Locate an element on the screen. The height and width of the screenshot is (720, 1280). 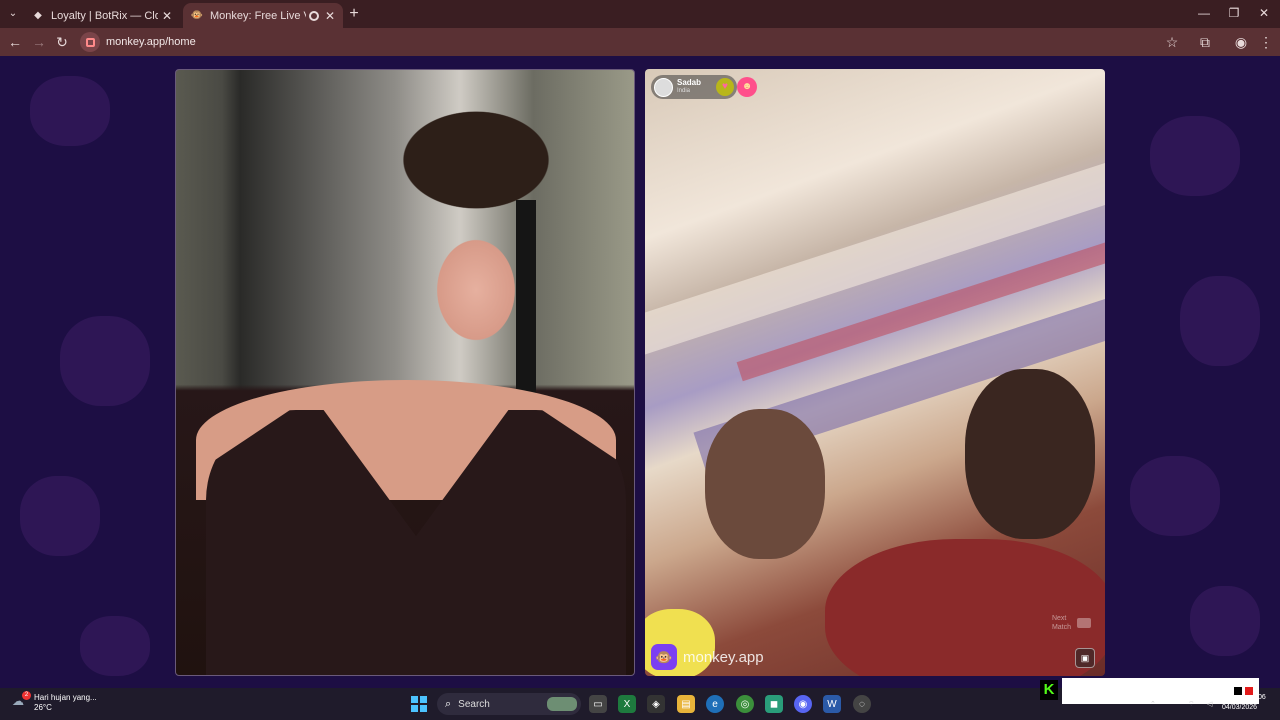
tab-monkey: 🐵 Monkey: Free Live Video Ch ✕ is located at coordinates (263, 15).